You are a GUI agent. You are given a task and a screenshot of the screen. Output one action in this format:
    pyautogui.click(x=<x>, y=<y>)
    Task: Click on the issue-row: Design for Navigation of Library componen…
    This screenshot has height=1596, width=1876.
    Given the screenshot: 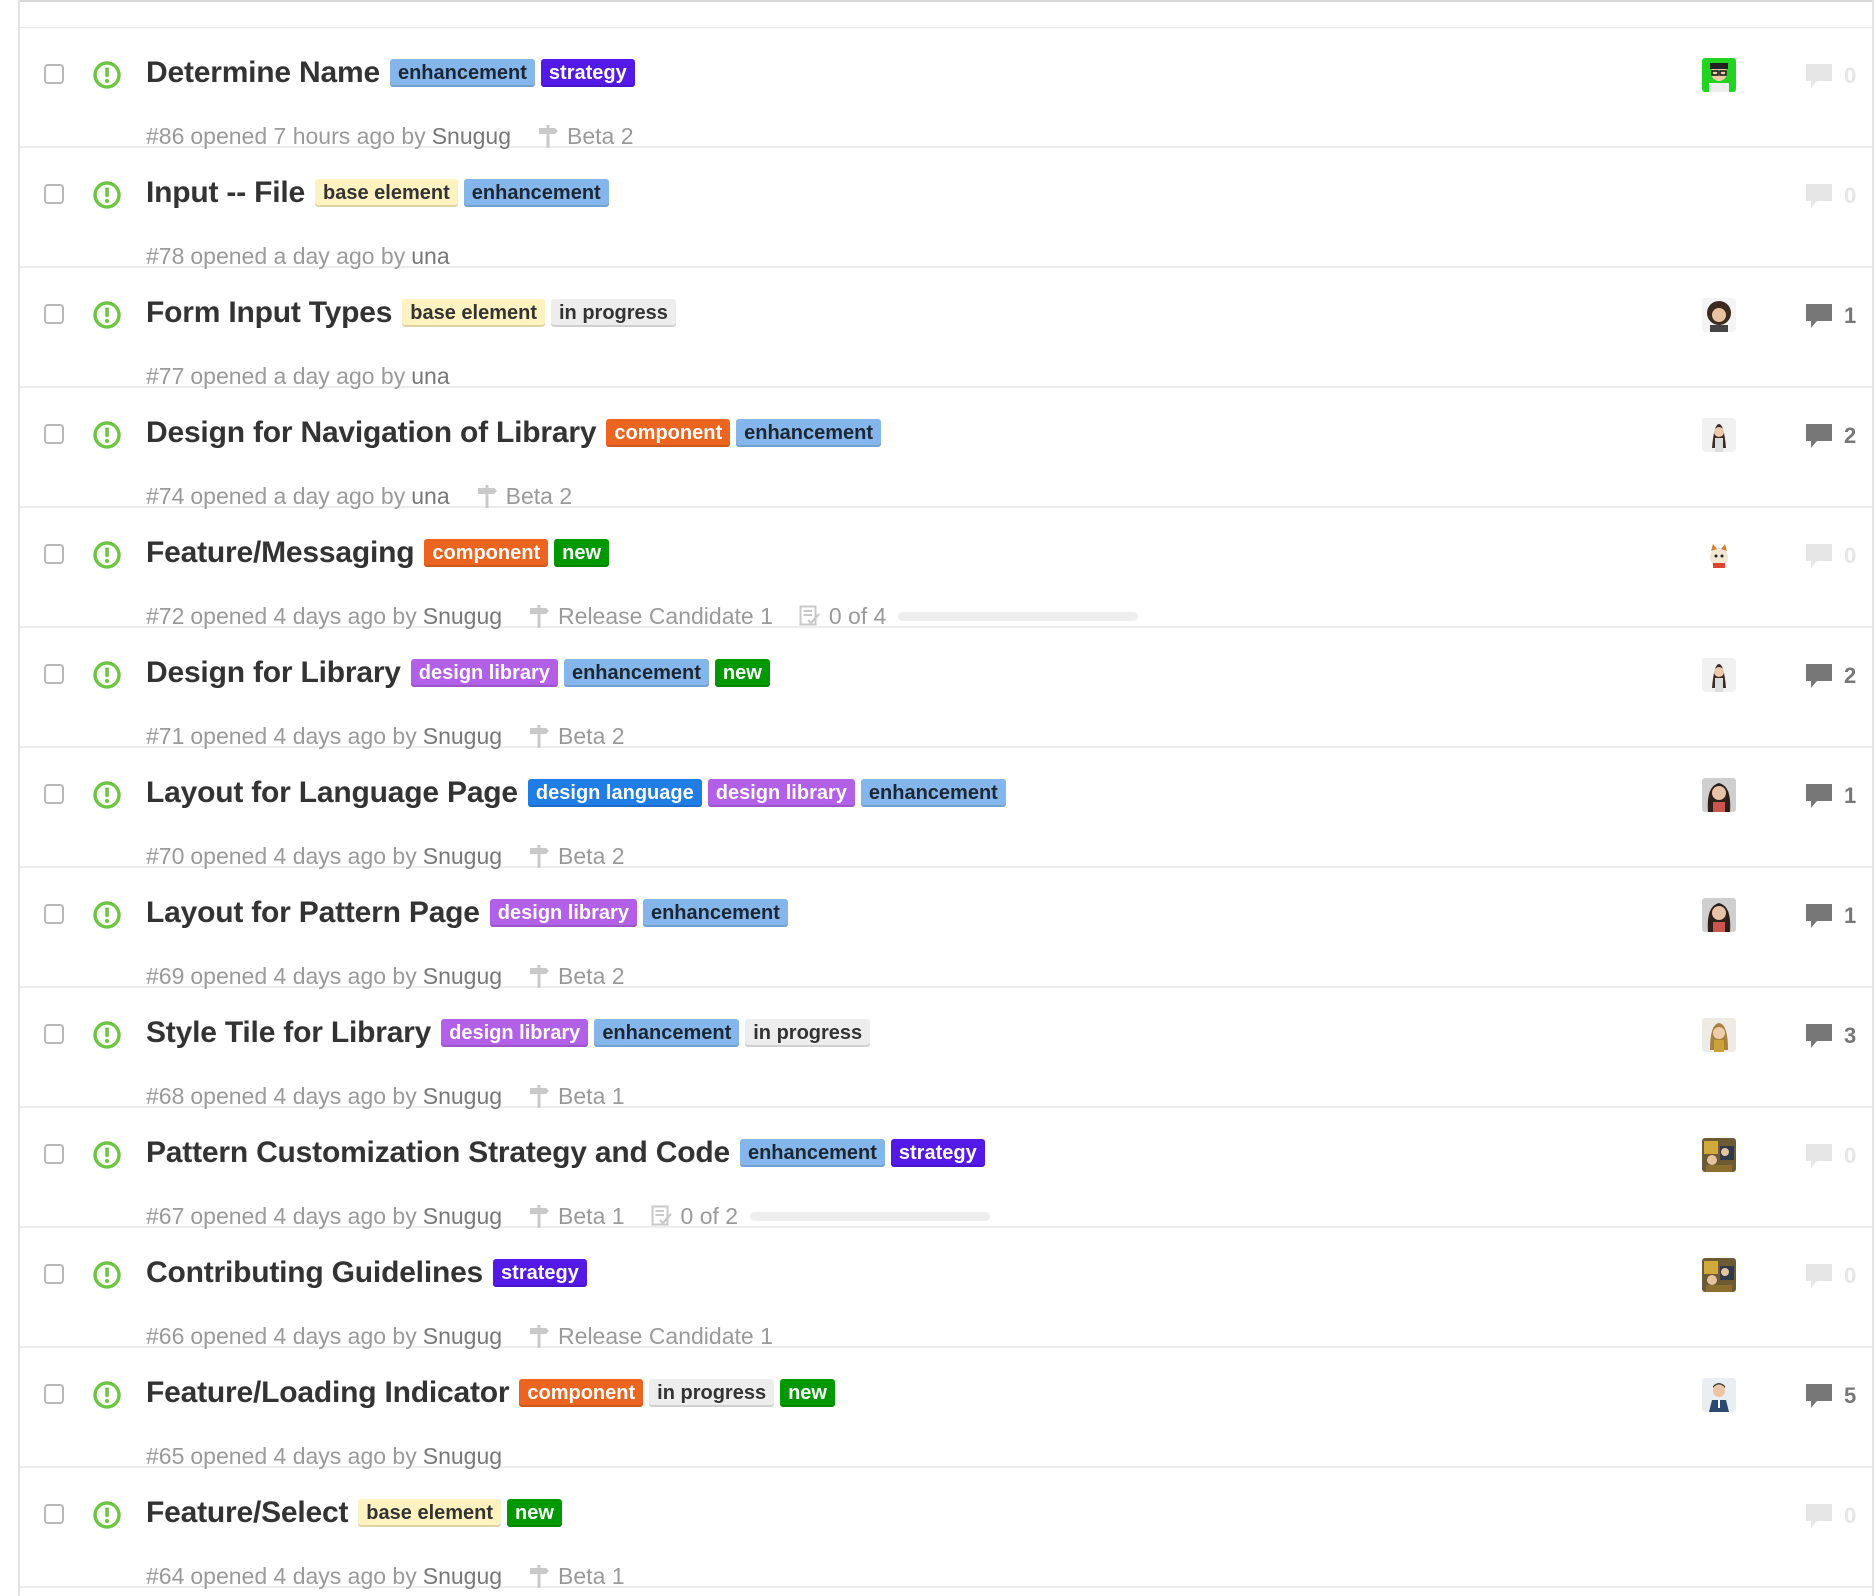 What is the action you would take?
    pyautogui.click(x=946, y=449)
    